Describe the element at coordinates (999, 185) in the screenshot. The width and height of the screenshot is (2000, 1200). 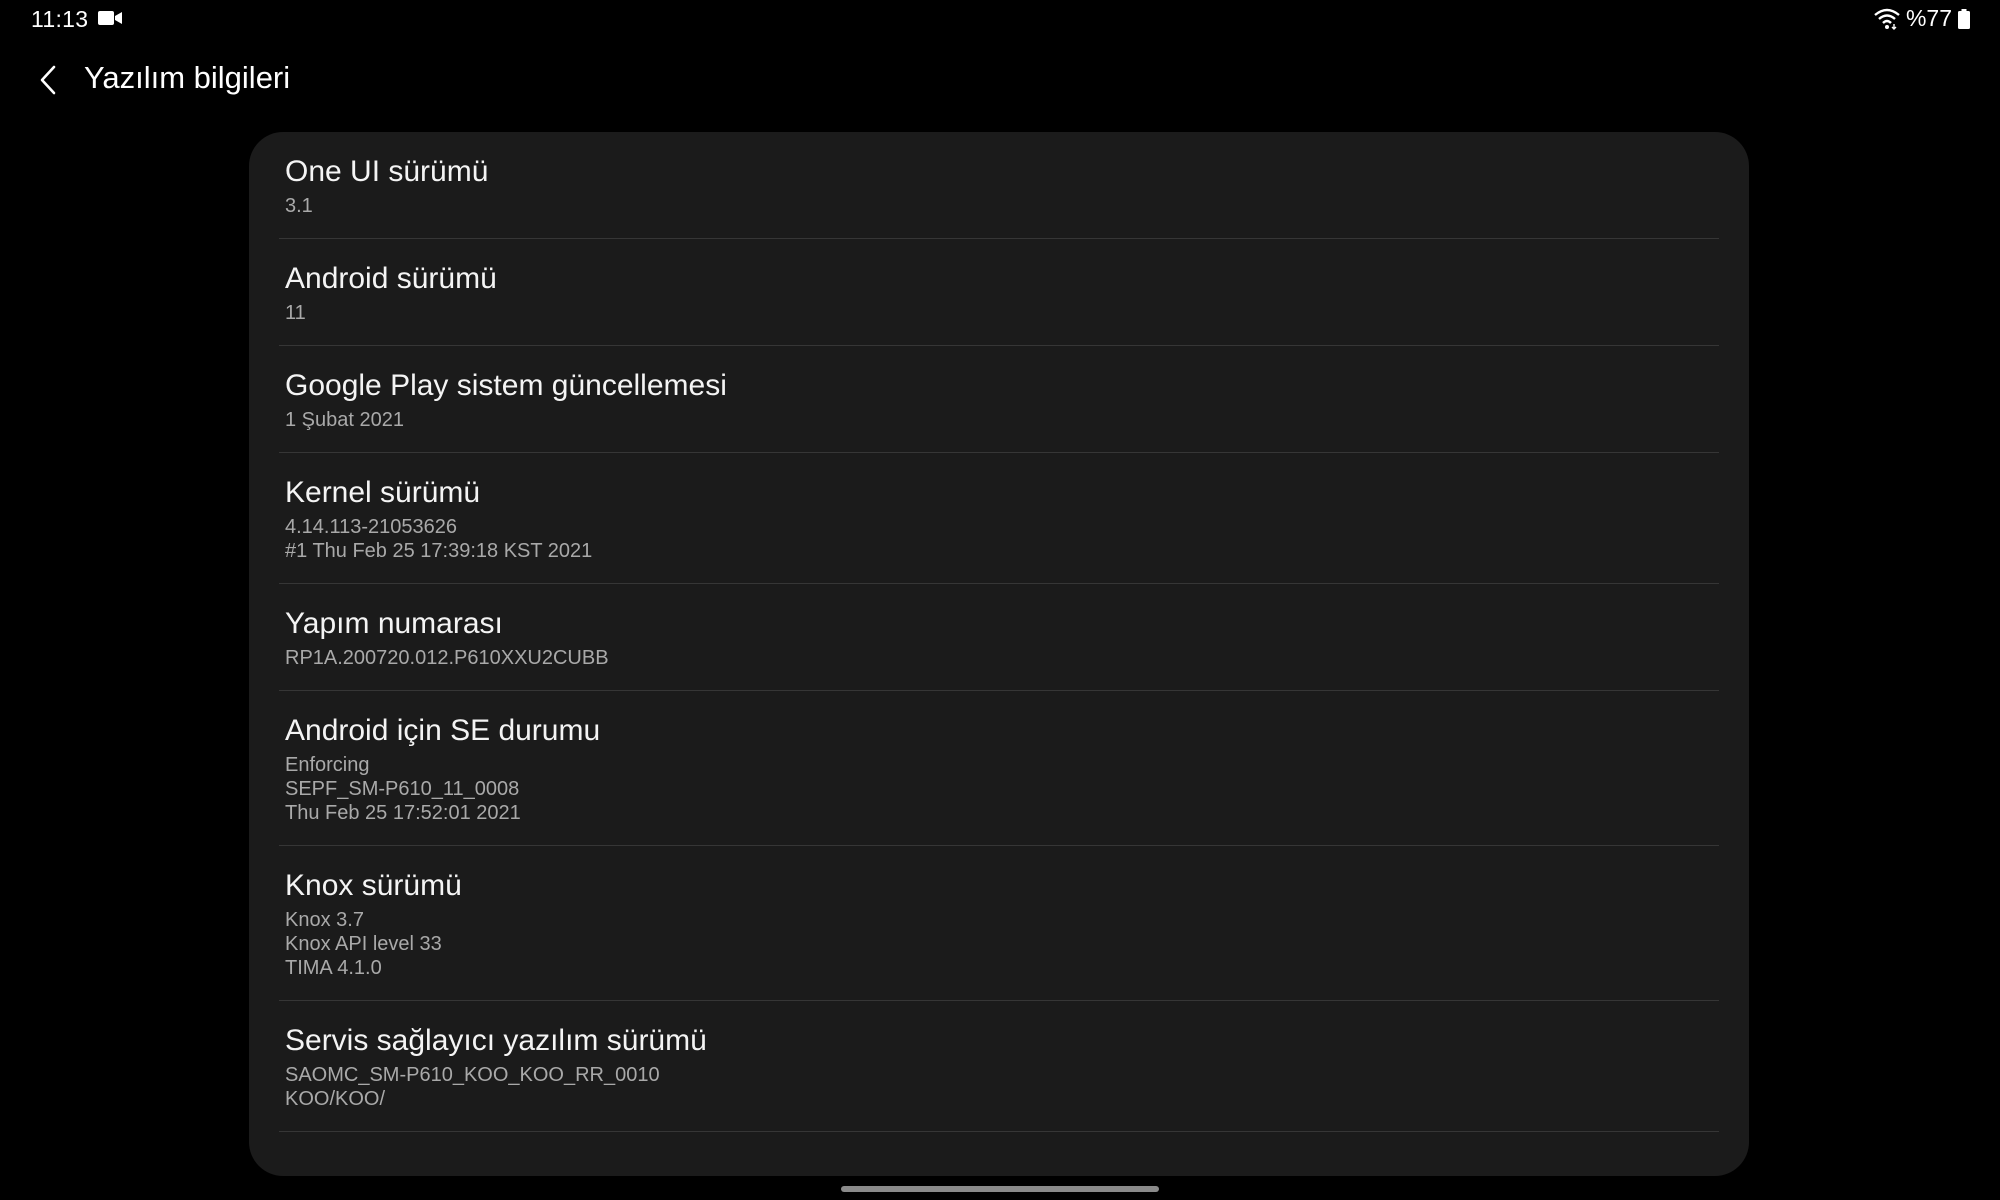
I see `list-item-one-ui-version: One UI sürümü 3.1` at that location.